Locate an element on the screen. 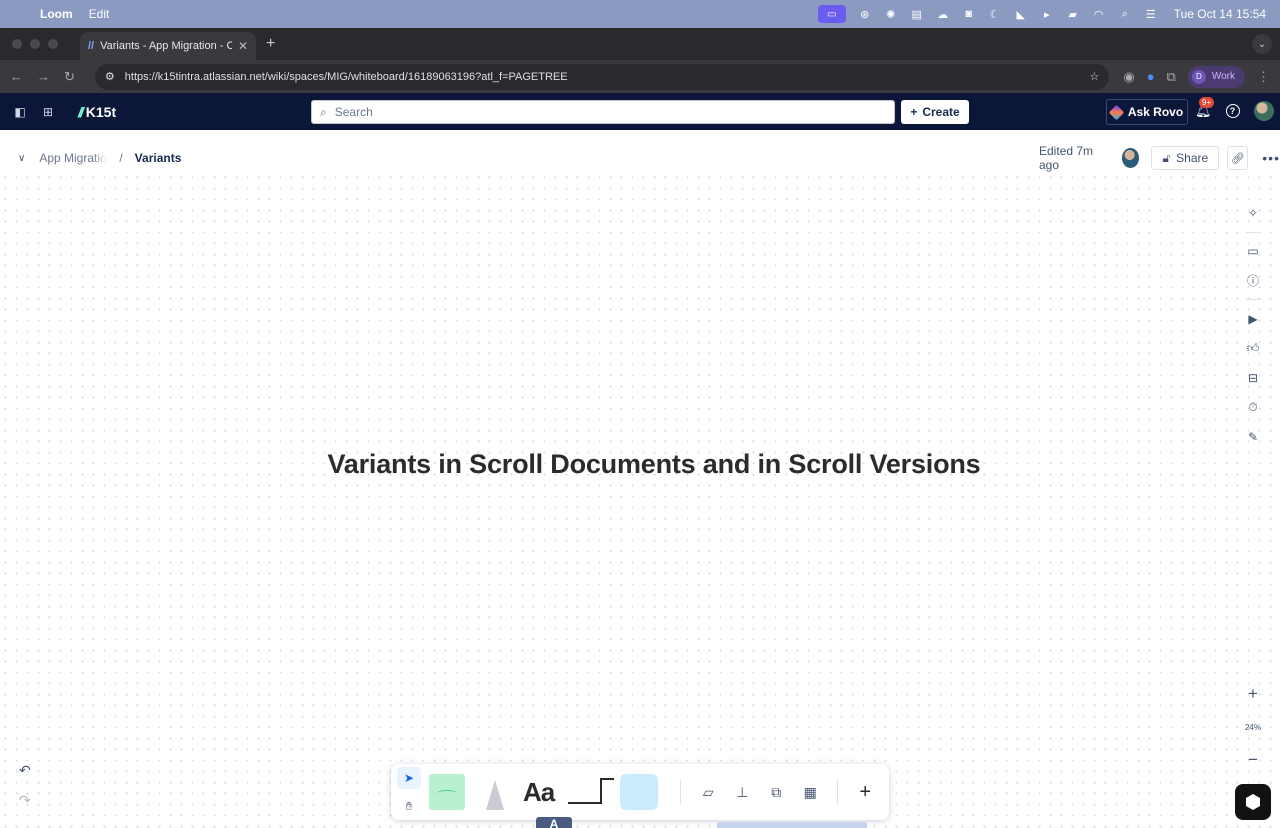  connector-tool is located at coordinates (591, 791).